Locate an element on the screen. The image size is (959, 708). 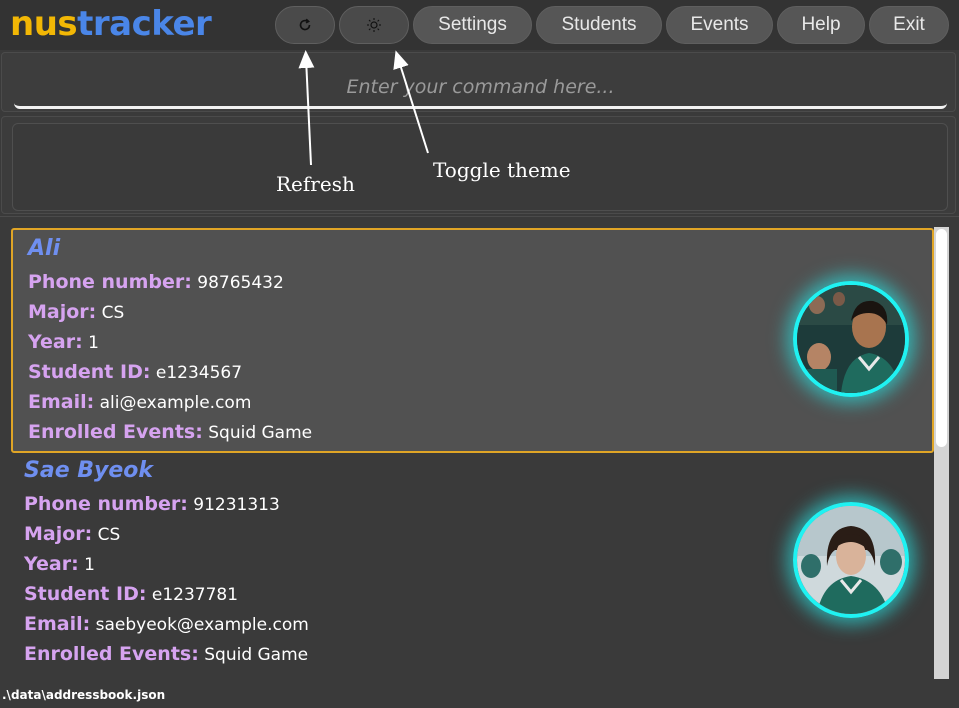
scrollbar-thumb is located at coordinates (941, 338).